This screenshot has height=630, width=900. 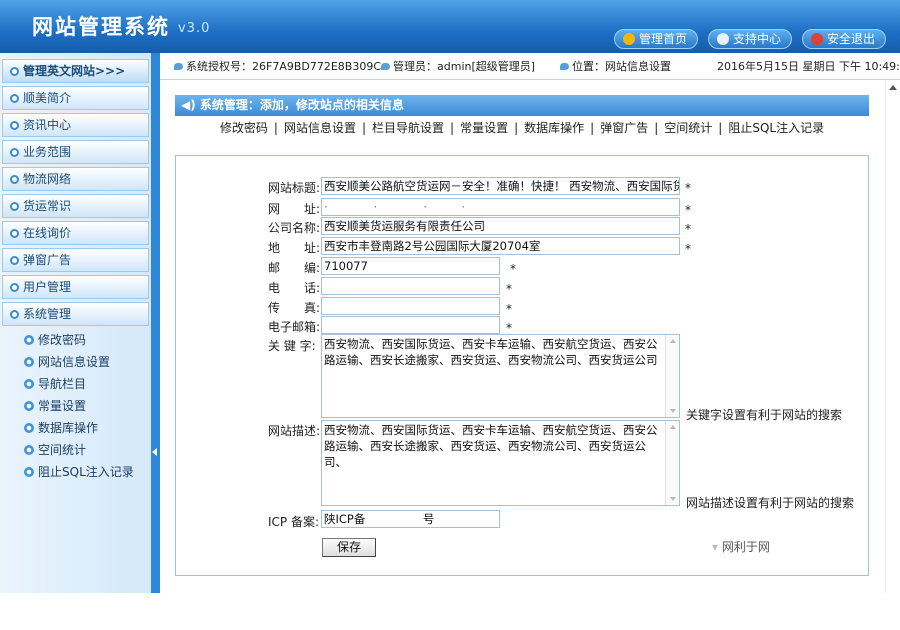 What do you see at coordinates (500, 246) in the screenshot?
I see `address-input: 西安市丰登南路2号公园国际大厦20704室` at bounding box center [500, 246].